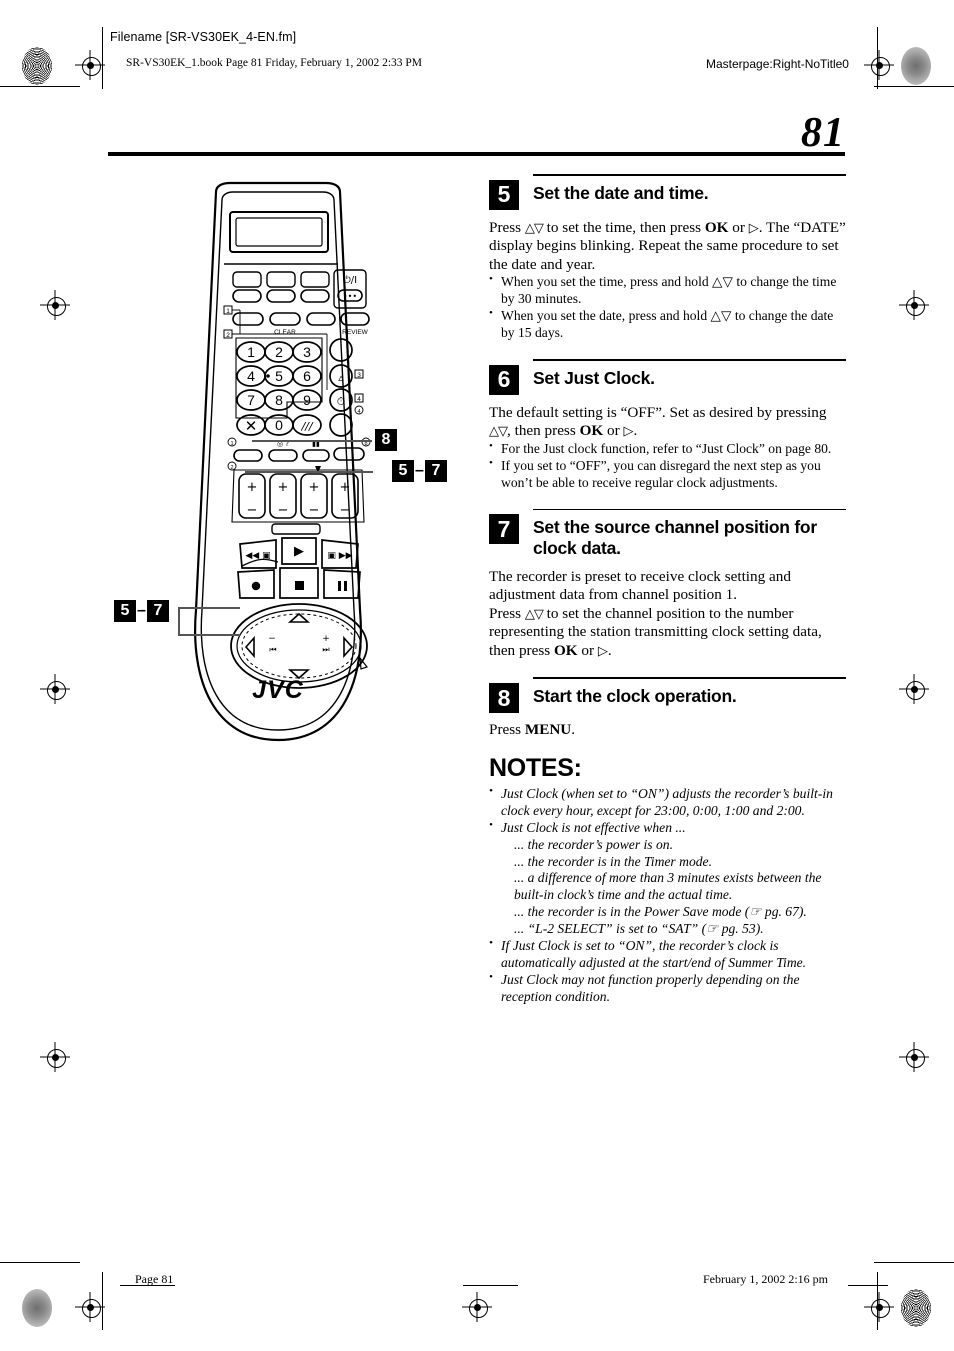 This screenshot has width=954, height=1351. I want to click on s7-t5: ., so click(609, 650).